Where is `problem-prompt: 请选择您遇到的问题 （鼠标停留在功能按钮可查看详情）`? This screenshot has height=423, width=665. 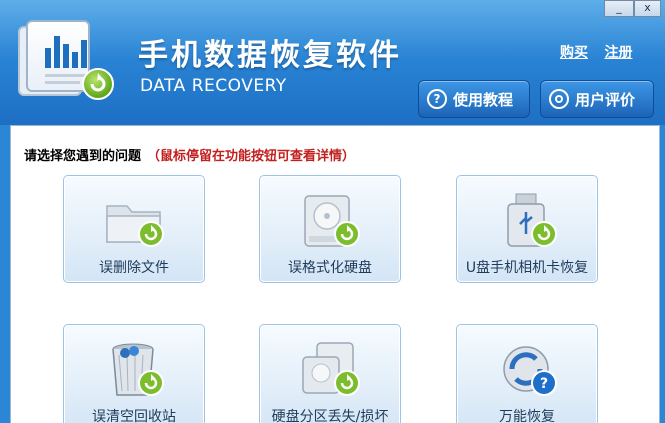 problem-prompt: 请选择您遇到的问题 （鼠标停留在功能按钮可查看详情） is located at coordinates (189, 154).